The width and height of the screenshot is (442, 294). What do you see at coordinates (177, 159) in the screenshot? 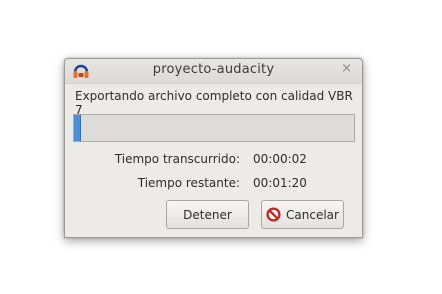
I see `elapsed-time-label: Tiempo transcurrido:` at bounding box center [177, 159].